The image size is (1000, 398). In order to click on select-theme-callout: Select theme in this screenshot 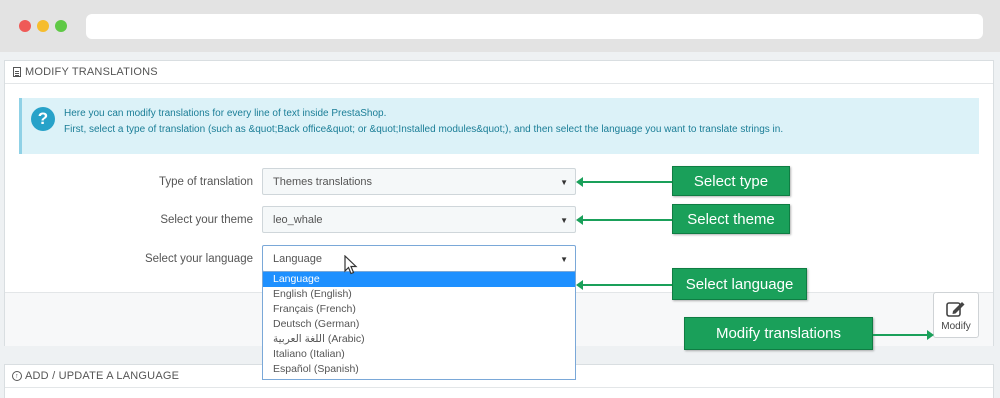, I will do `click(731, 219)`.